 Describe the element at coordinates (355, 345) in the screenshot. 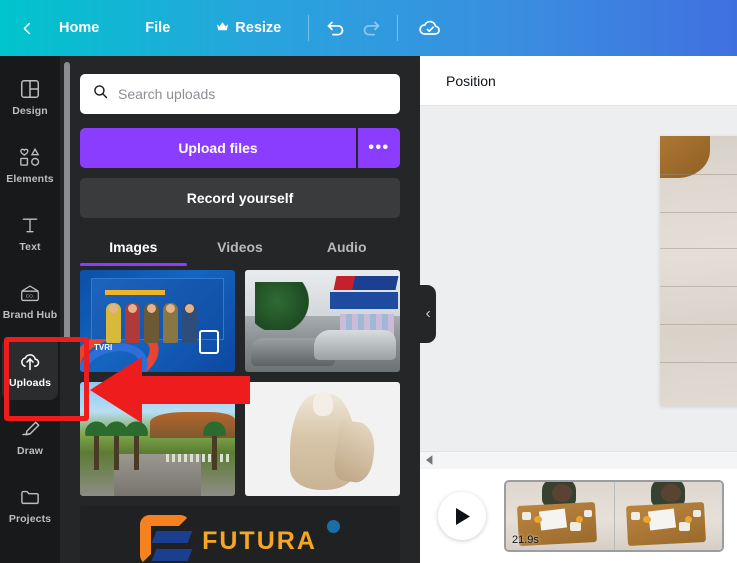

I see `street-car-right` at that location.